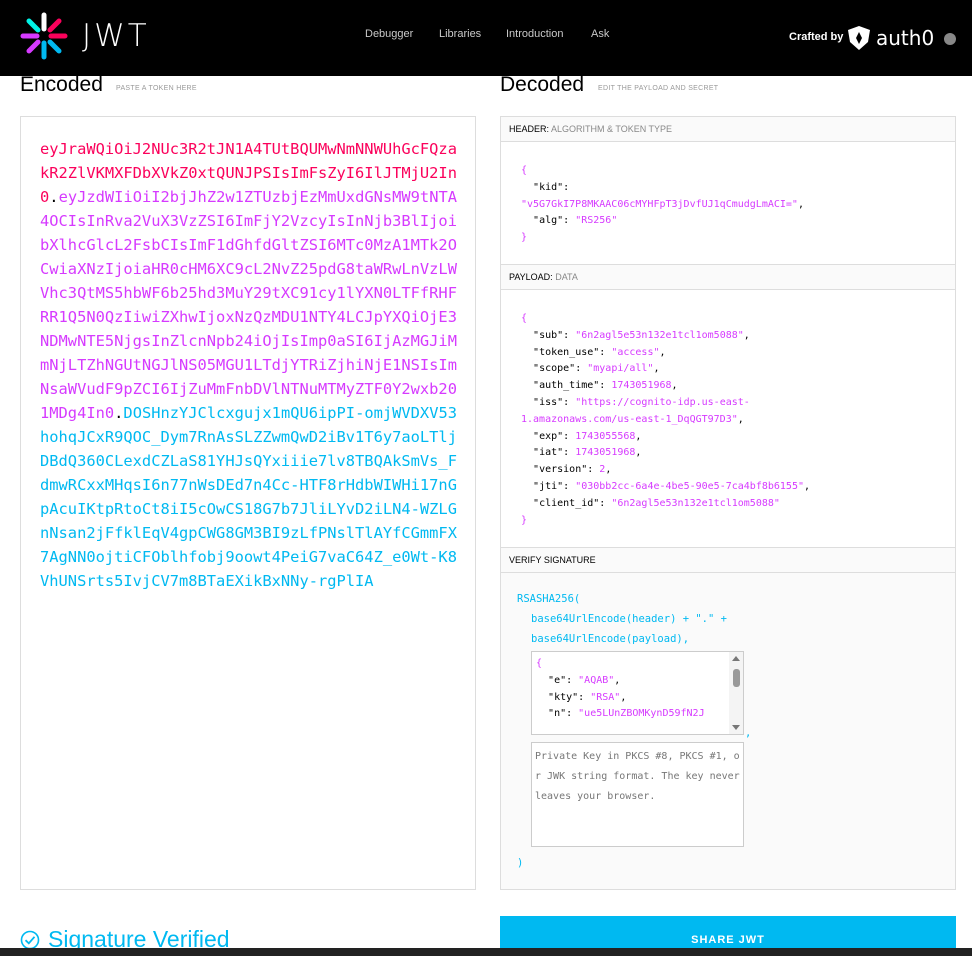  I want to click on json-line: "sub": "6n2agl5e53n132e1tcl1om5088",, so click(641, 335).